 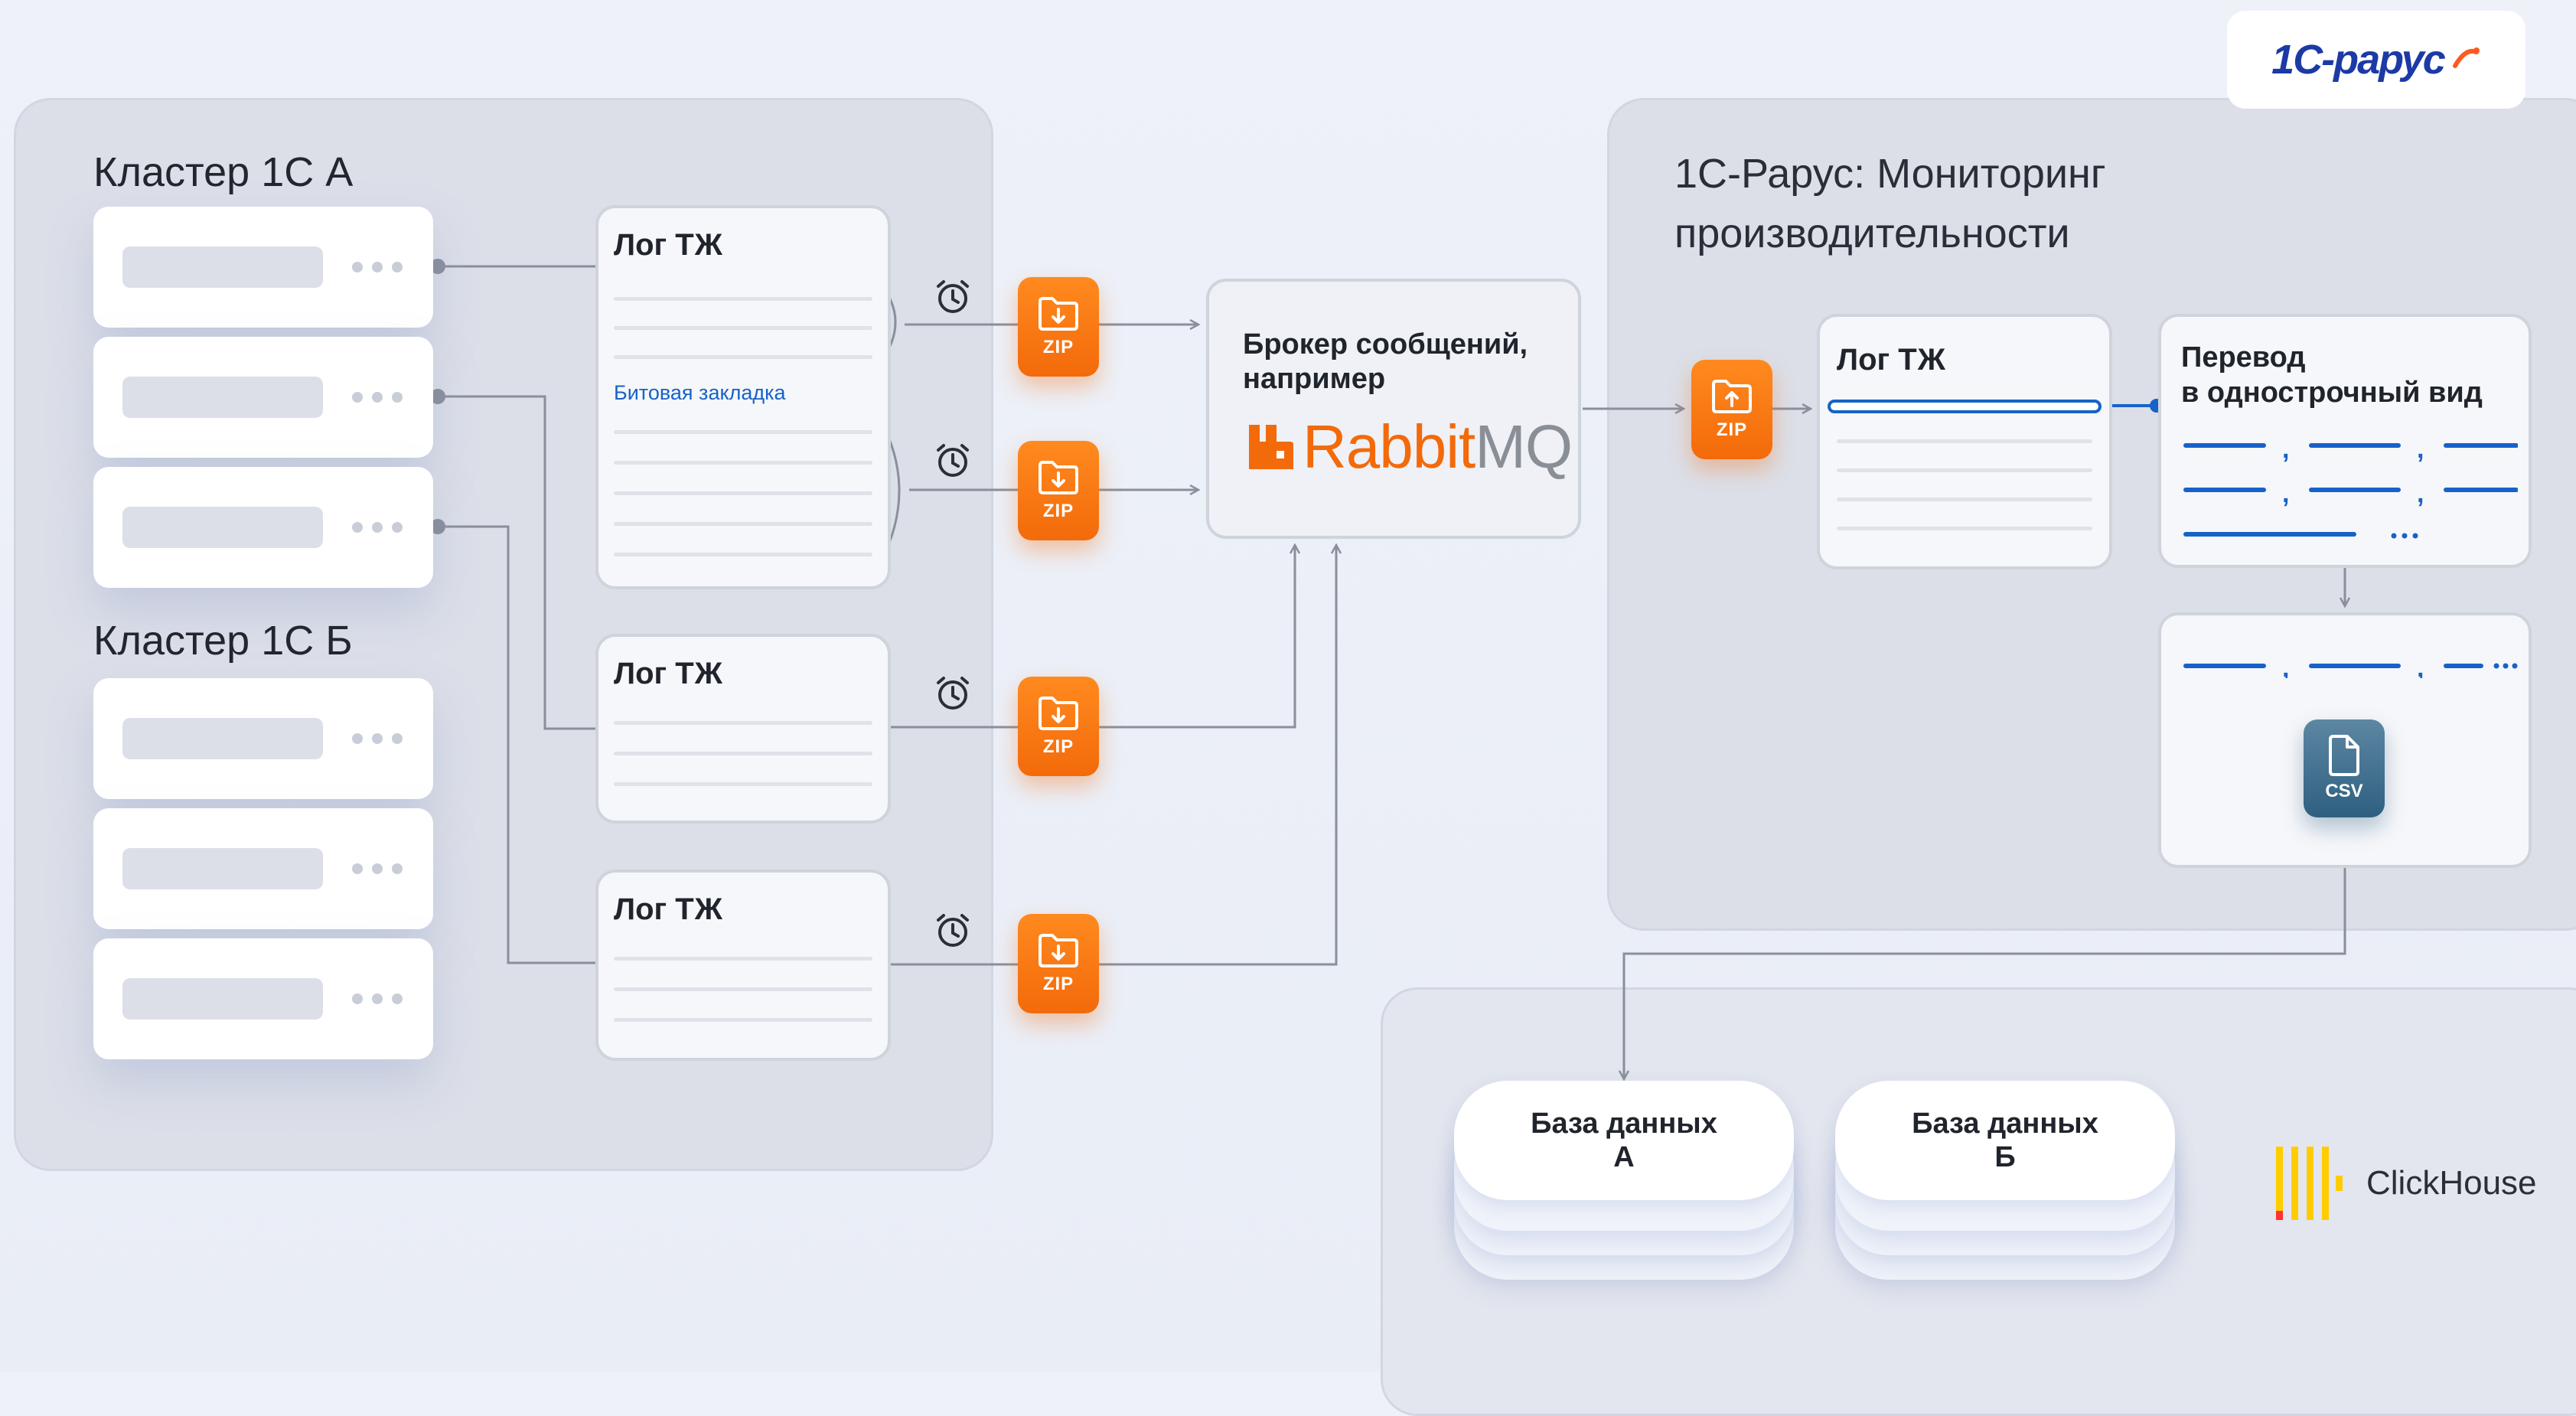 I want to click on broker-title-line2: например, so click(x=1314, y=379).